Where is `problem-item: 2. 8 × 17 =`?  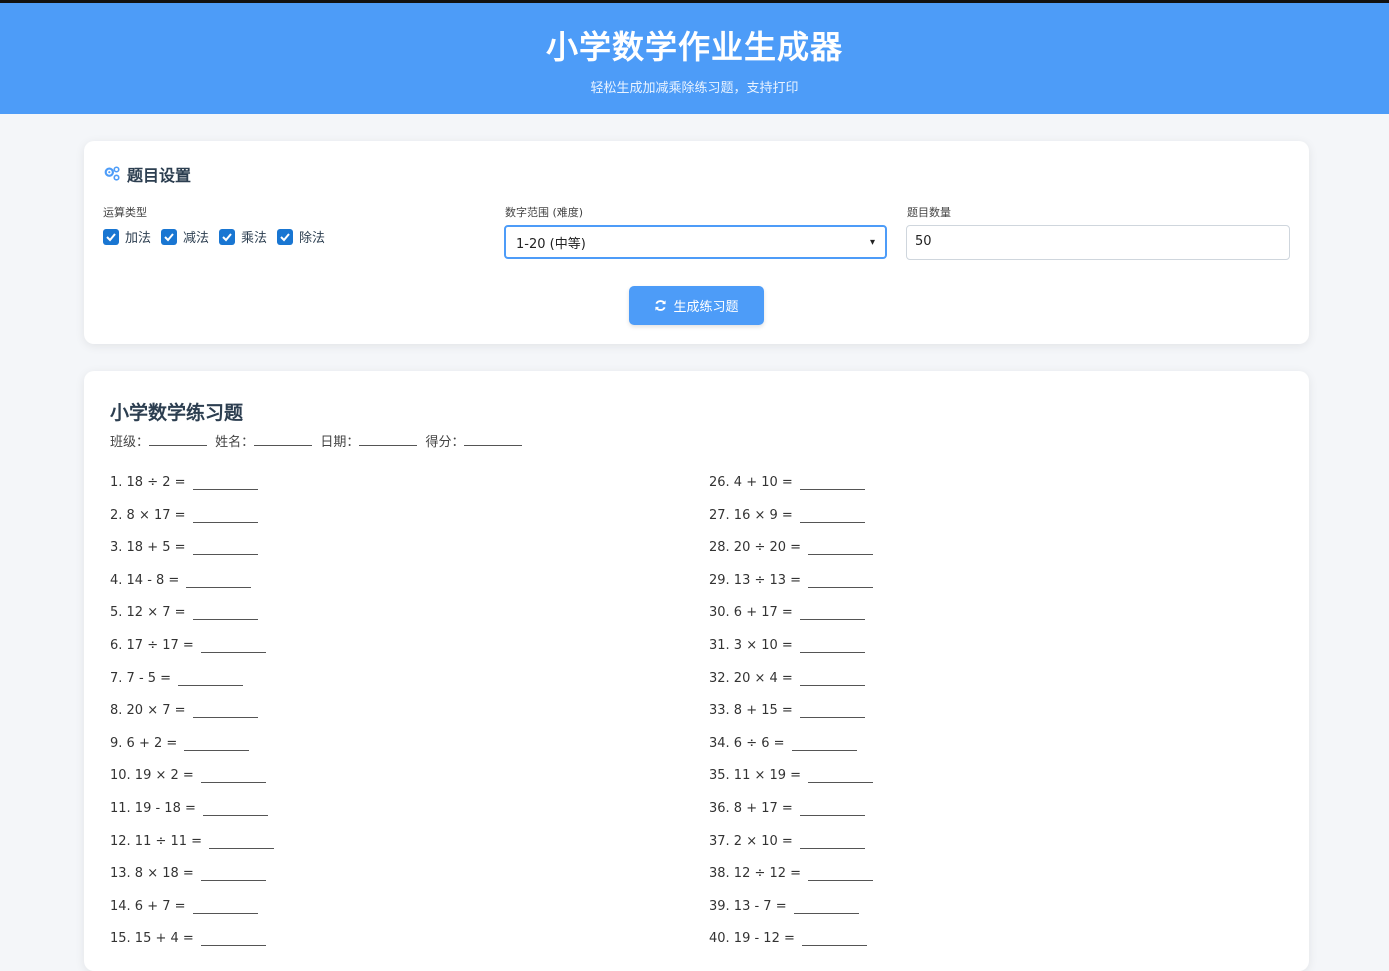 problem-item: 2. 8 × 17 = is located at coordinates (192, 524).